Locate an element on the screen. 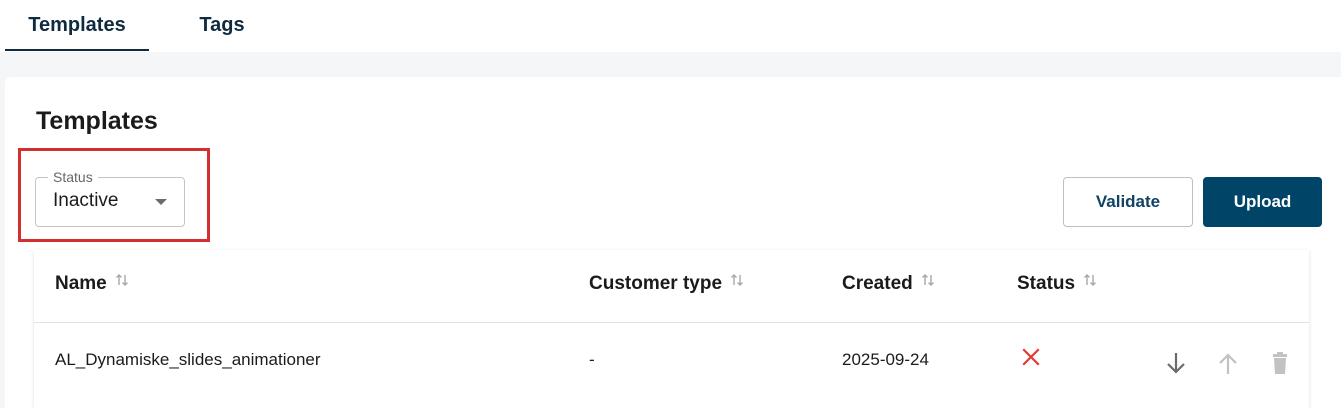 This screenshot has height=408, width=1341. tab-bar: Templates Tags is located at coordinates (670, 26).